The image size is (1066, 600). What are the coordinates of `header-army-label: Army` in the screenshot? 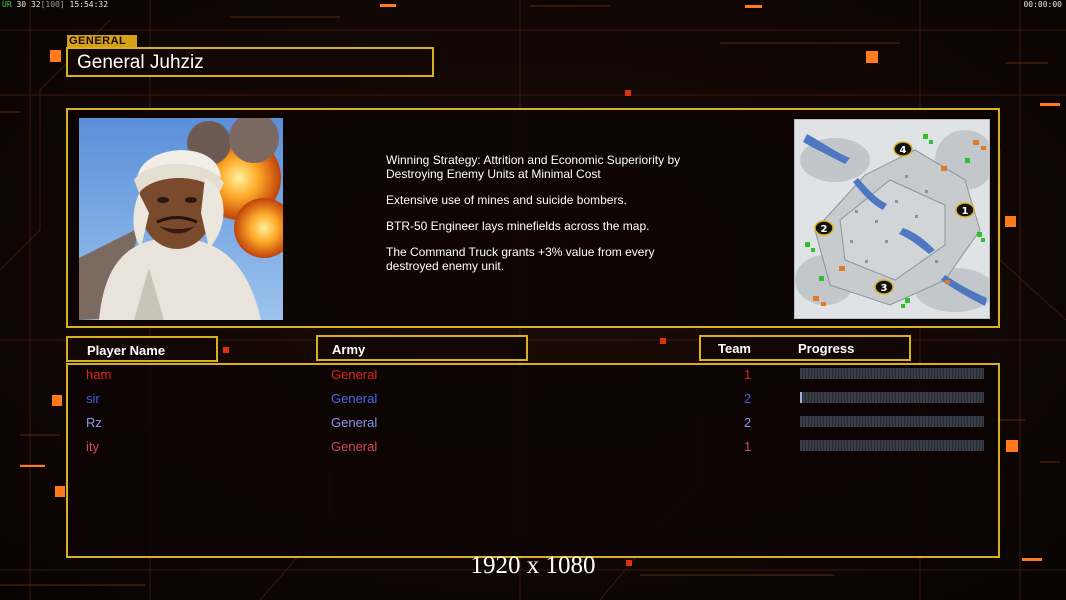 It's located at (349, 349).